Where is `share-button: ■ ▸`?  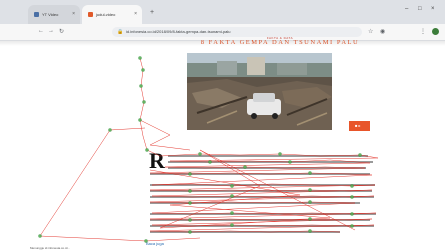 share-button: ■ ▸ is located at coordinates (359, 126).